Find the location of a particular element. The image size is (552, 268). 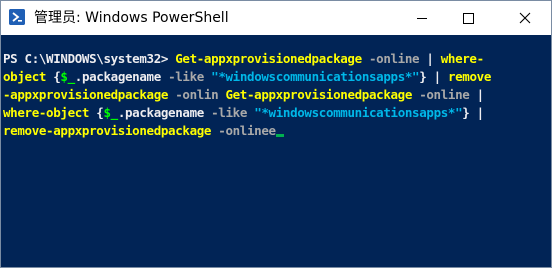

console-token-cmd: -appxprovisionedpackage is located at coordinates (86, 94).